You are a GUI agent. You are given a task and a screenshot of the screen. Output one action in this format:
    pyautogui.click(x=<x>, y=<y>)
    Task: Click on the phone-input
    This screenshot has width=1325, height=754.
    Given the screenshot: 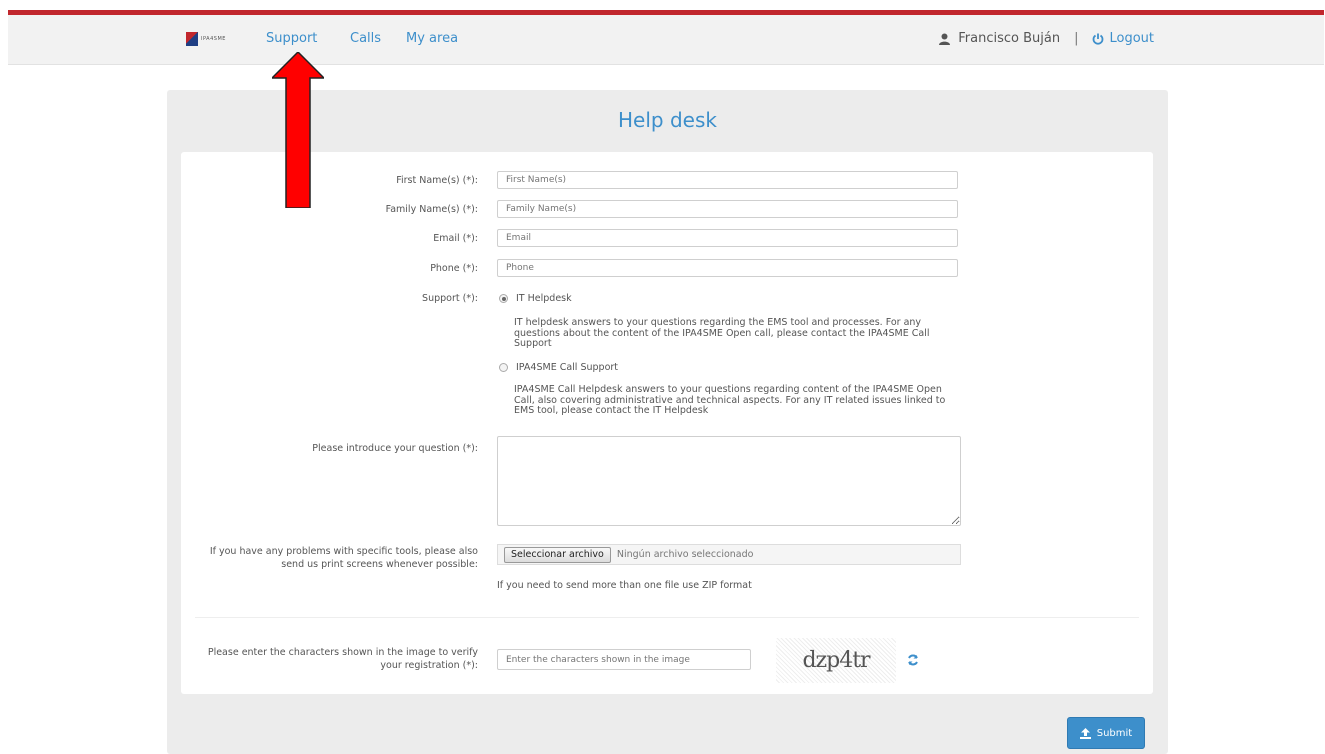 What is the action you would take?
    pyautogui.click(x=727, y=268)
    